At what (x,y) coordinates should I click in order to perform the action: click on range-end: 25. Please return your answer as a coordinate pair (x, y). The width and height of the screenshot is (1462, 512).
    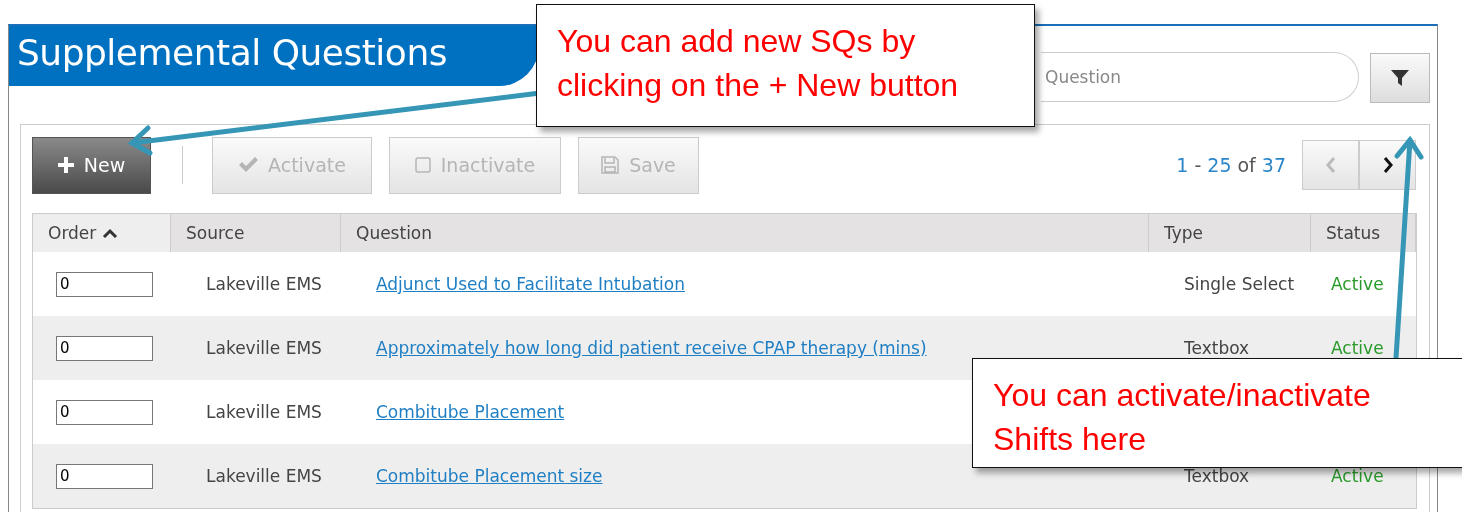
    Looking at the image, I should click on (1219, 165).